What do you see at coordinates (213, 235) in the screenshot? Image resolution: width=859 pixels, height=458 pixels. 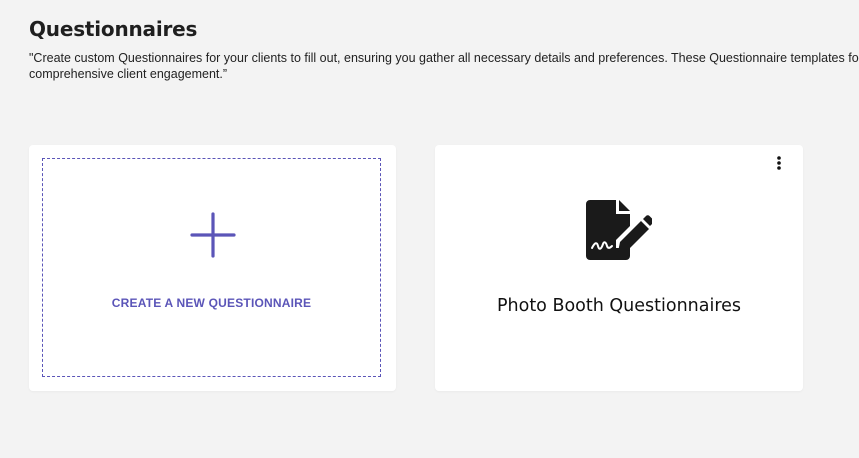 I see `plus-icon` at bounding box center [213, 235].